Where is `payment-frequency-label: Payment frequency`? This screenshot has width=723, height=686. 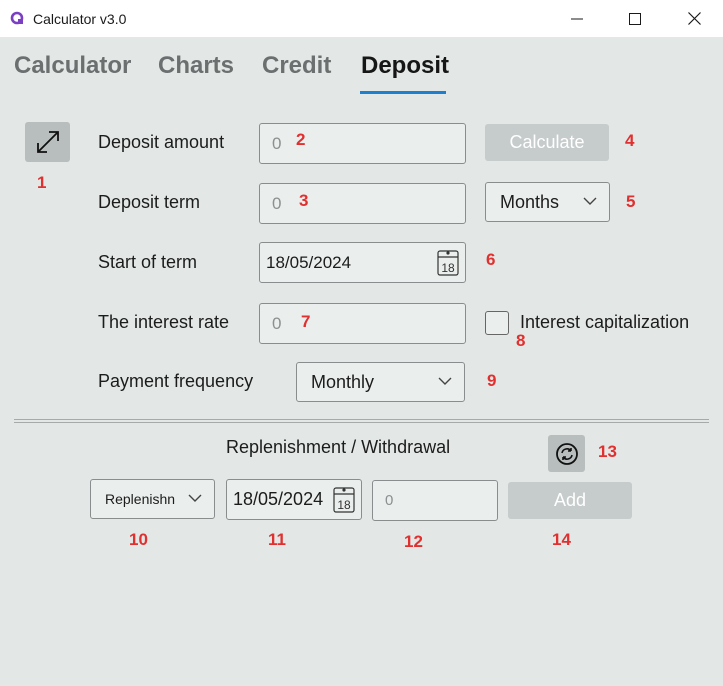
payment-frequency-label: Payment frequency is located at coordinates (176, 381).